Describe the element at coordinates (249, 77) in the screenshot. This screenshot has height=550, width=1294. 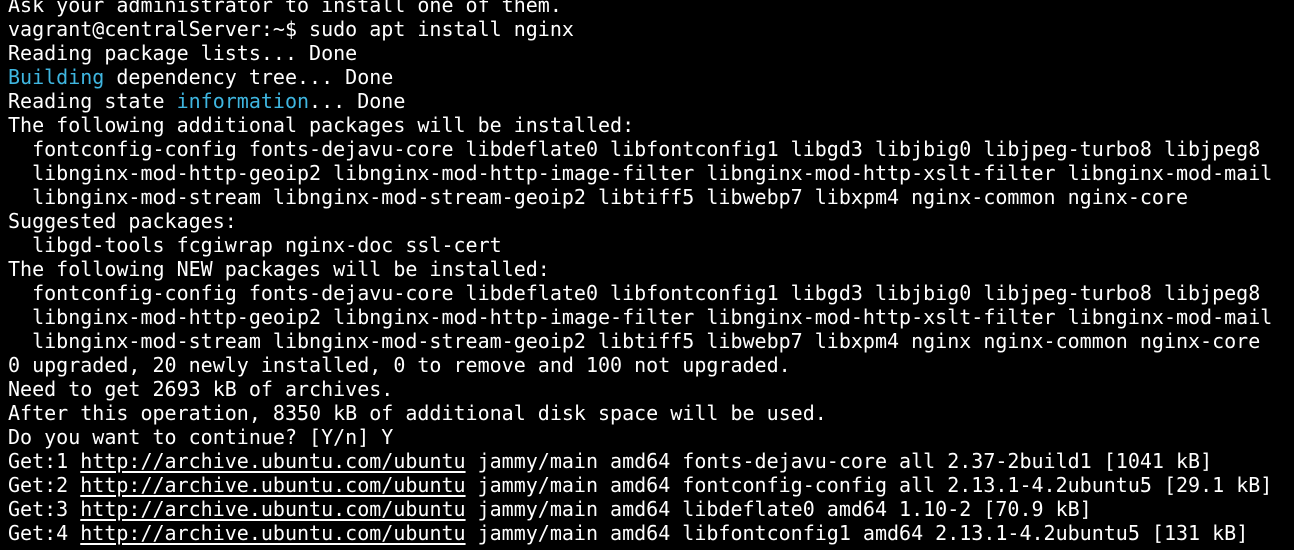
I see `terminal-text: dependency tree... Done` at that location.